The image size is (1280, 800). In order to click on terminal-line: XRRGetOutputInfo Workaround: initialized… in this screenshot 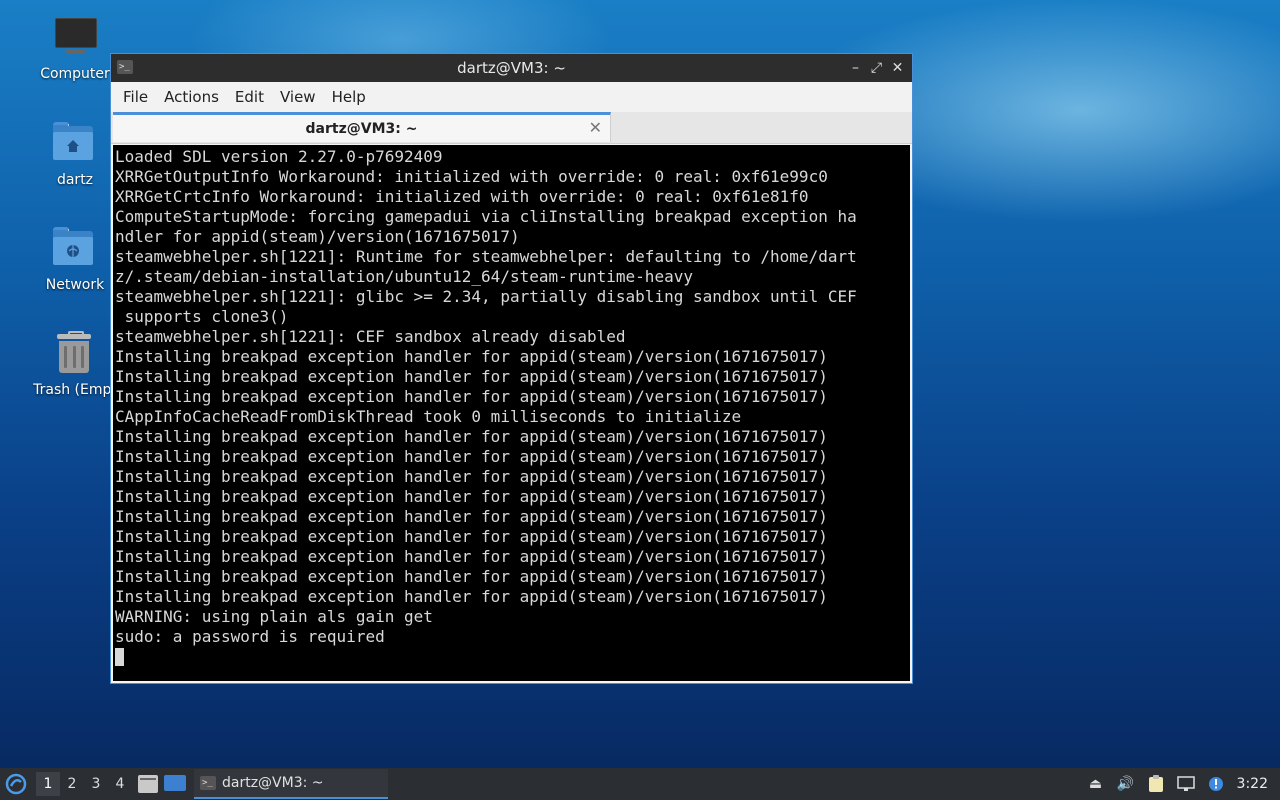, I will do `click(471, 176)`.